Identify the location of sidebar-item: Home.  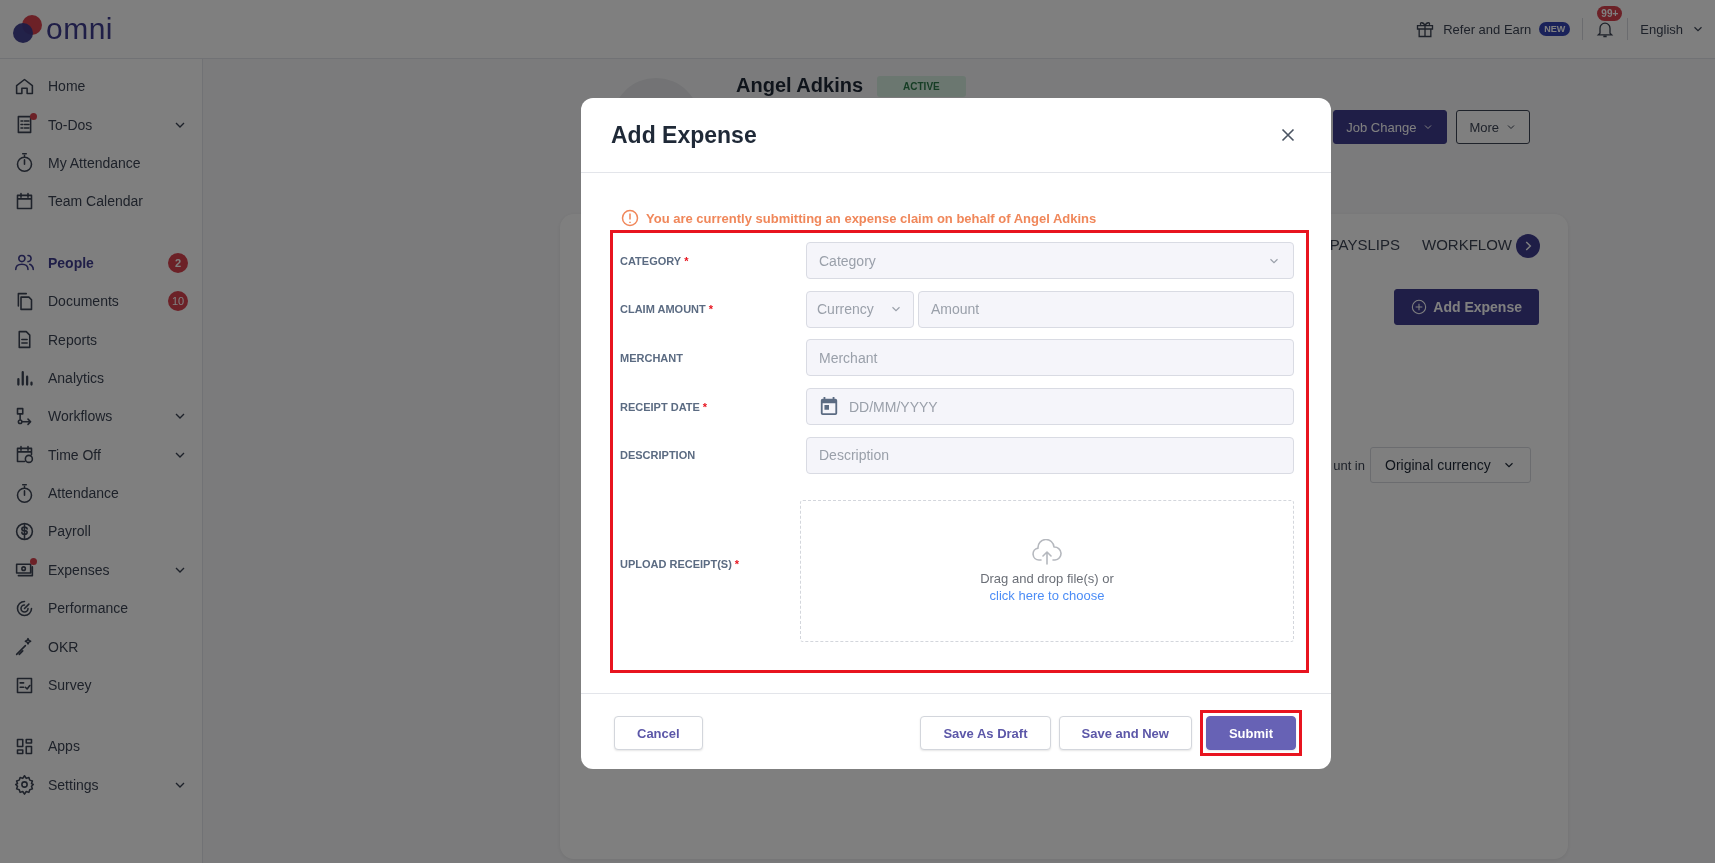
(101, 86).